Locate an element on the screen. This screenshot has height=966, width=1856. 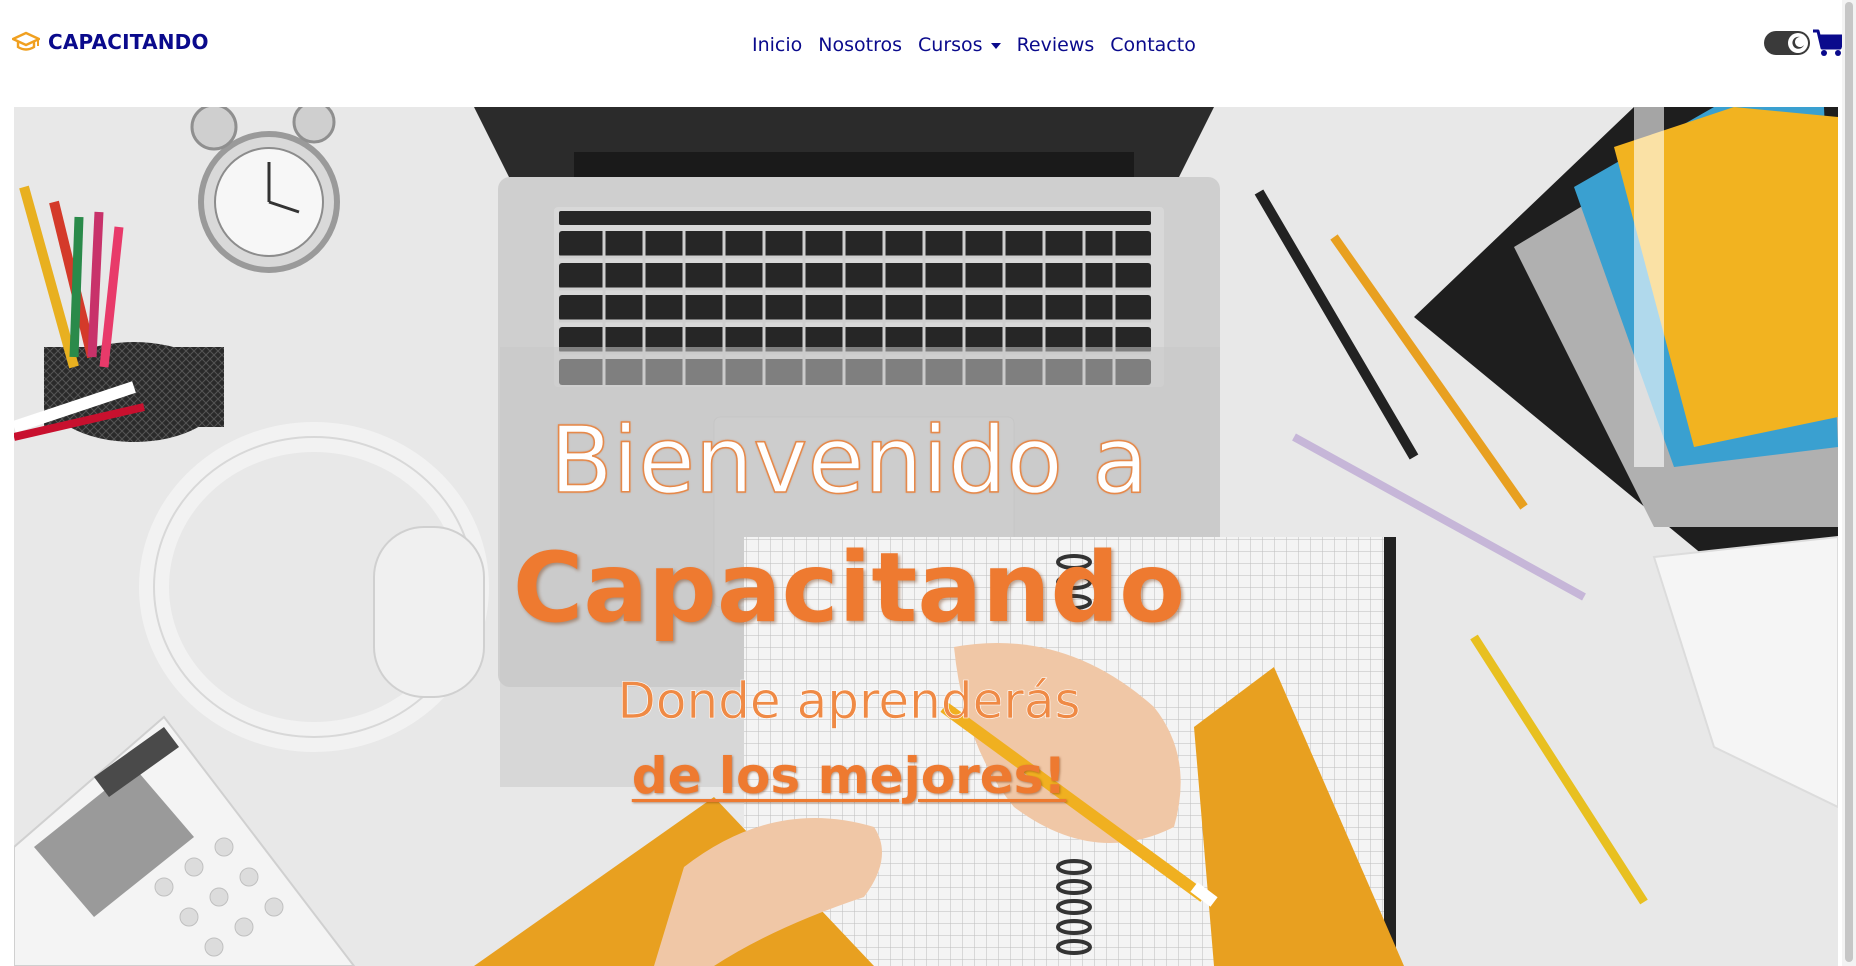
caret-down-icon is located at coordinates (995, 46).